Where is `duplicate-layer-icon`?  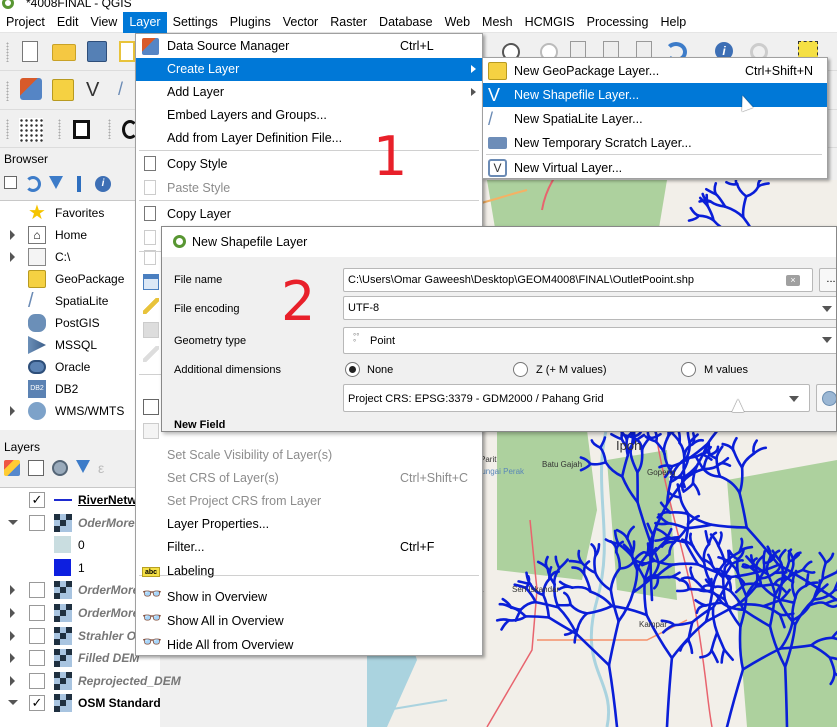
duplicate-layer-icon is located at coordinates (151, 431).